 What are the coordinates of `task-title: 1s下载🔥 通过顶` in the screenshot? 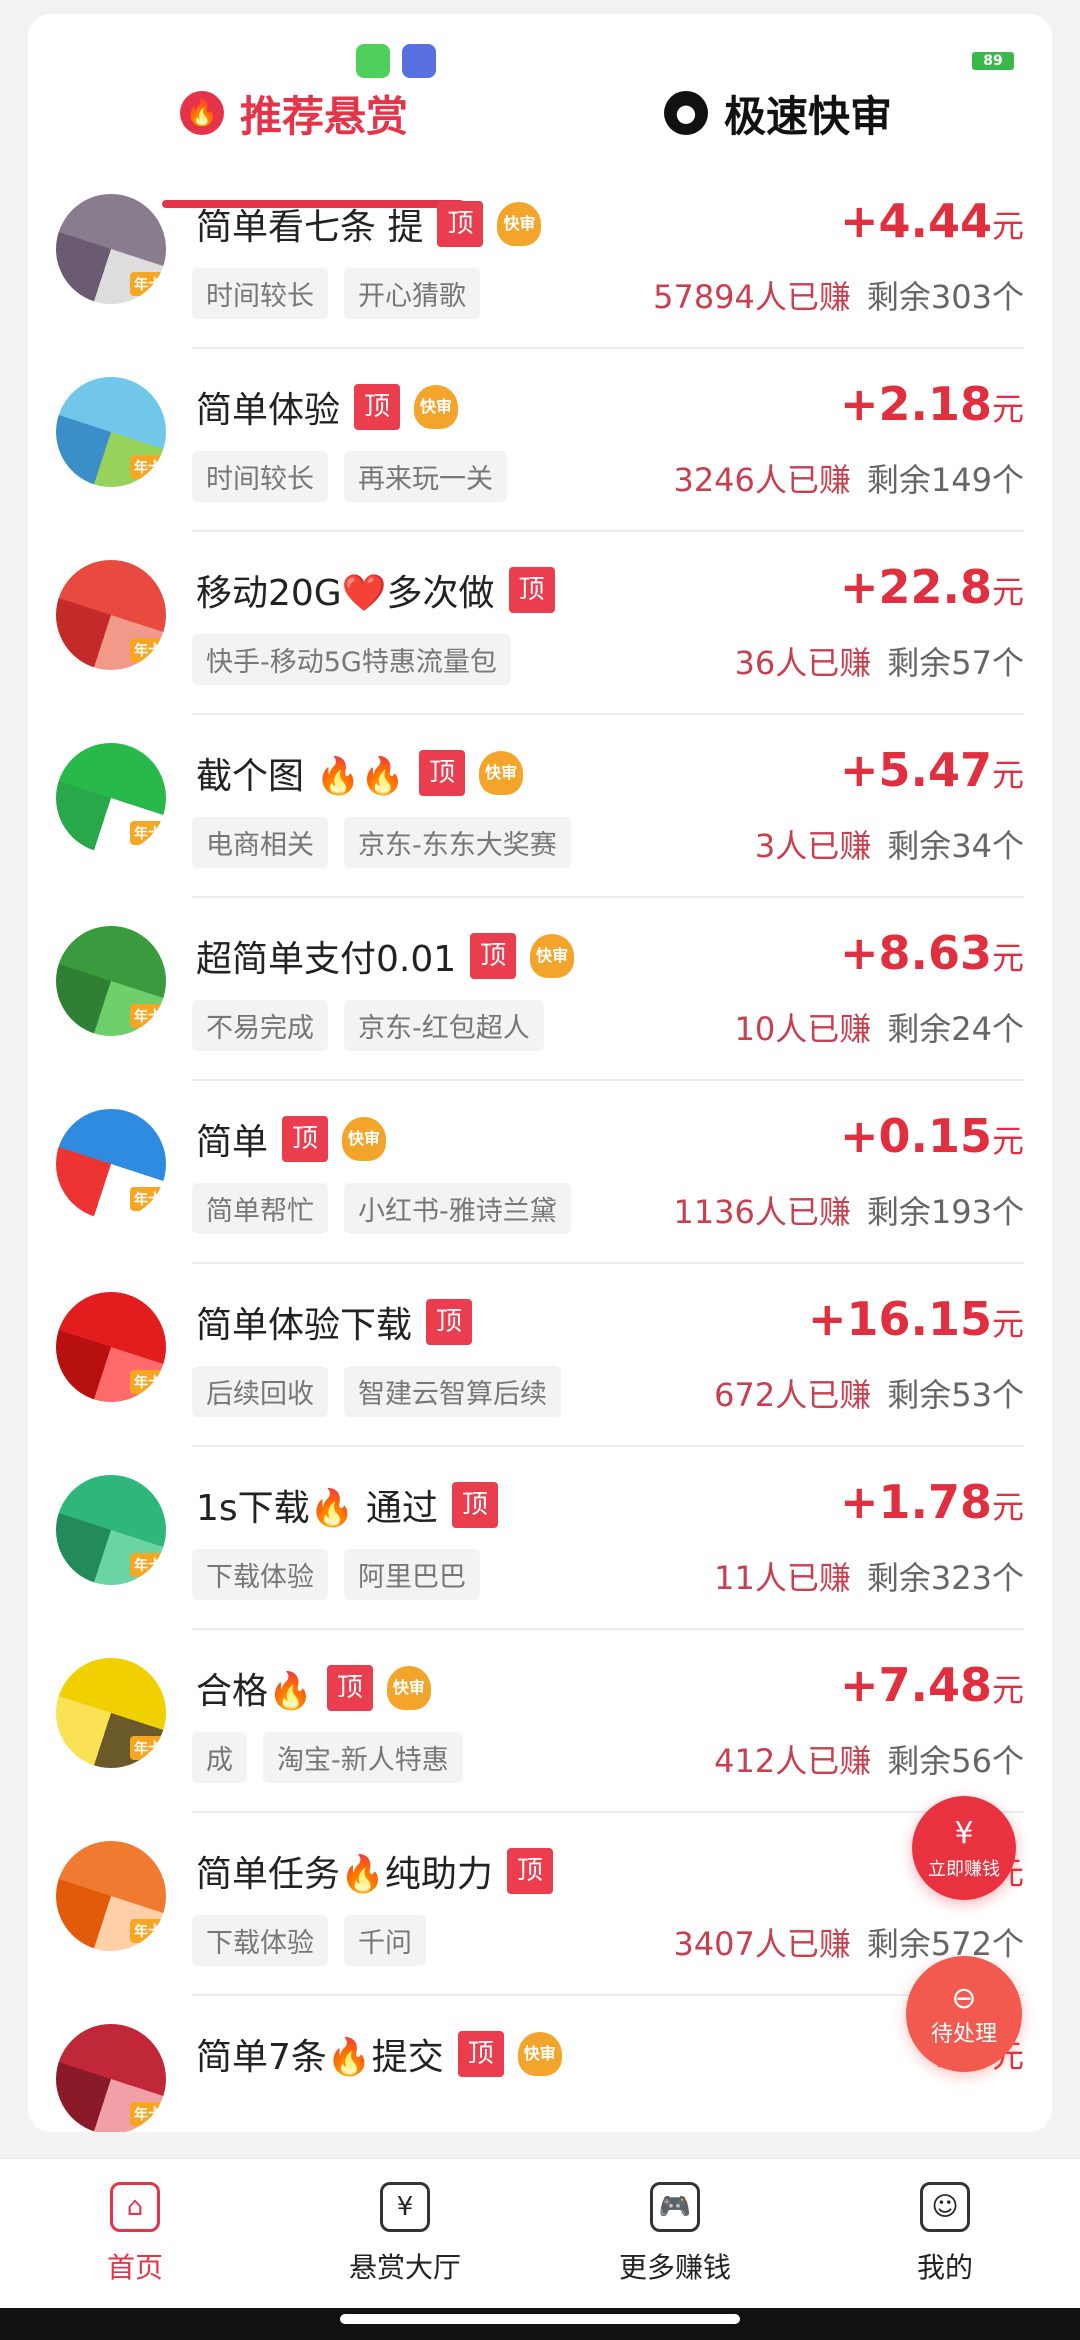 It's located at (347, 1505).